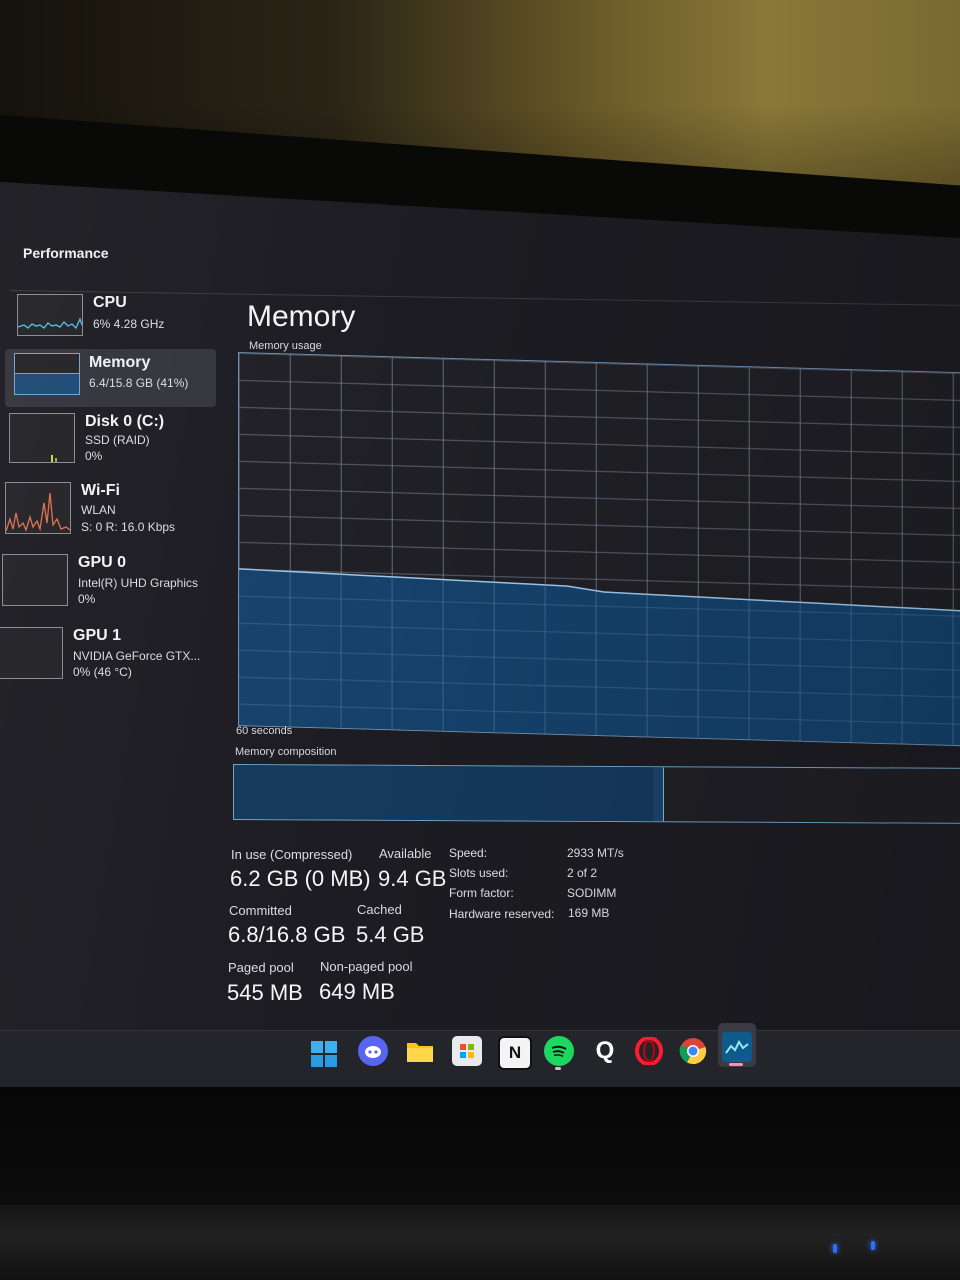 The image size is (960, 1280). Describe the element at coordinates (366, 966) in the screenshot. I see `non-paged-pool-label: Non-paged pool` at that location.